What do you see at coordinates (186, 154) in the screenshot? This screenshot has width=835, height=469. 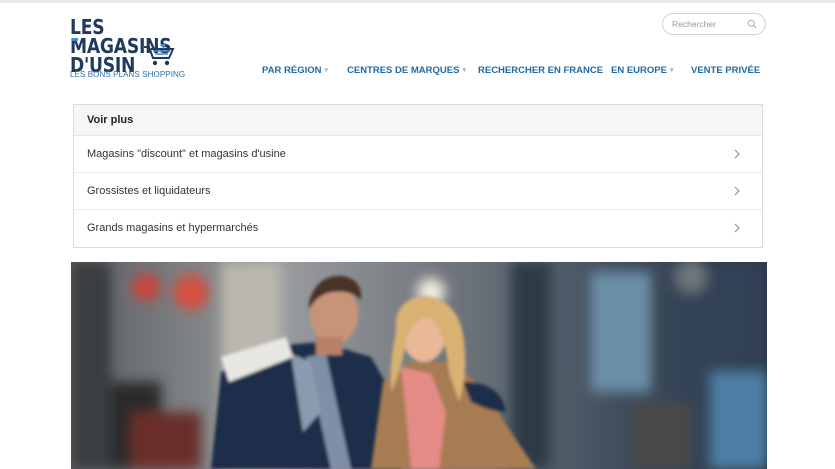 I see `list-item-label: Magasins "discount" et magasins d'usine` at bounding box center [186, 154].